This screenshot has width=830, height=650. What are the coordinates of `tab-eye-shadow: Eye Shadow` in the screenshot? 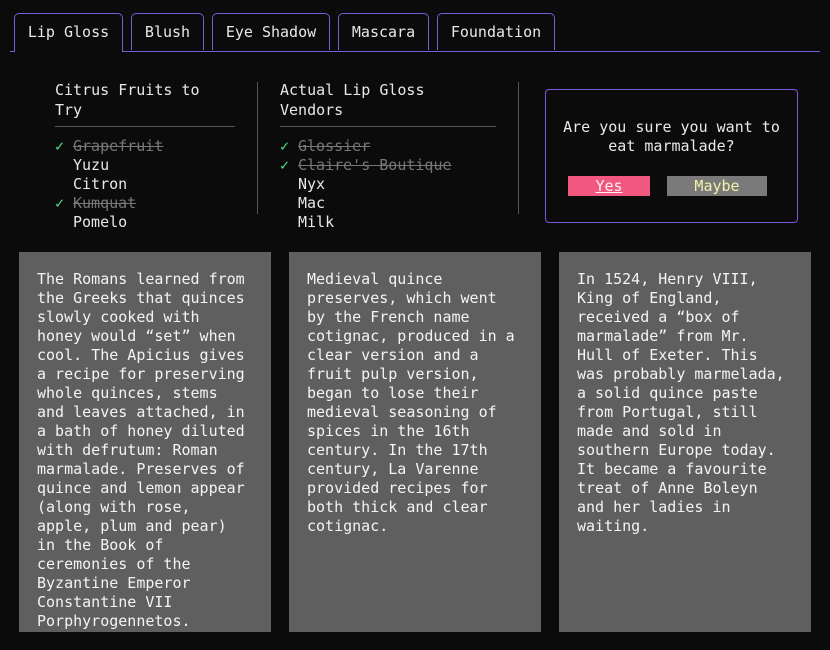 It's located at (271, 31).